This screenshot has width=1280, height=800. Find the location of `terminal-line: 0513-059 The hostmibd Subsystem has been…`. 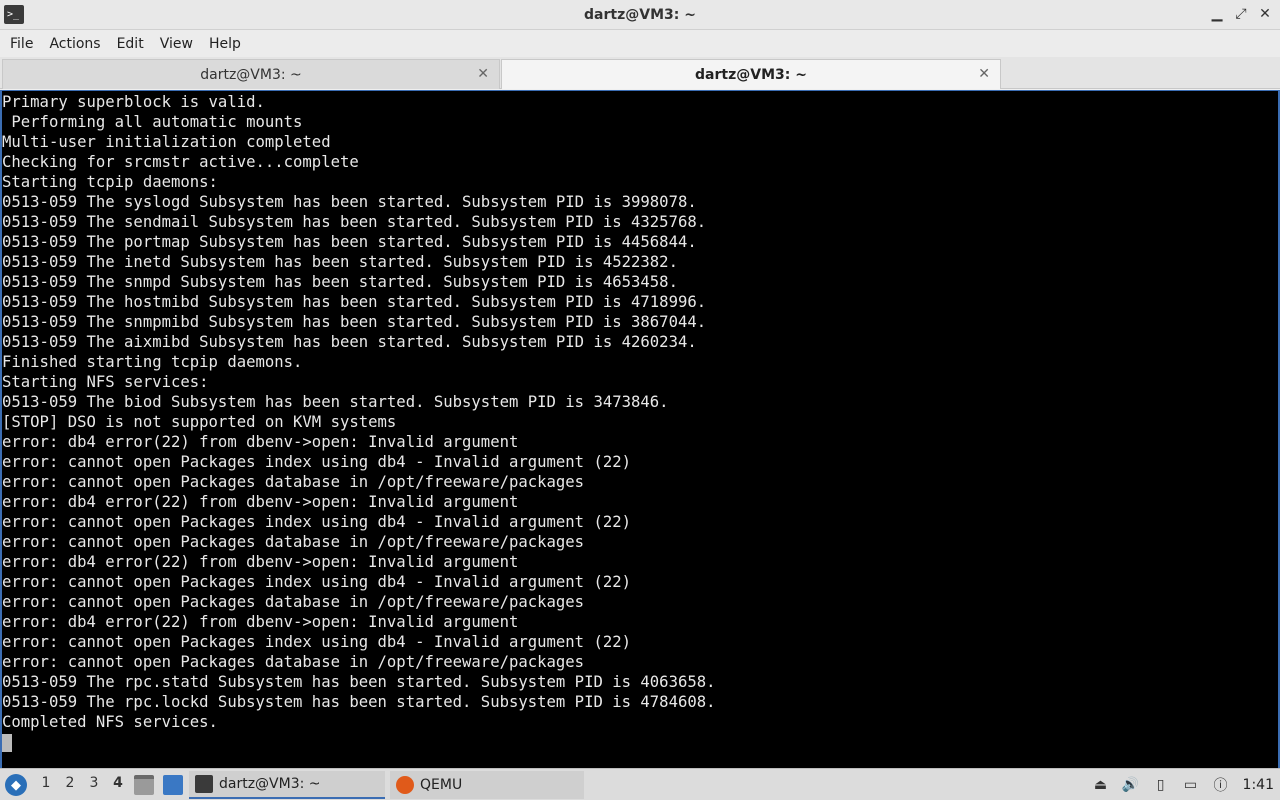

terminal-line: 0513-059 The hostmibd Subsystem has been… is located at coordinates (354, 302).